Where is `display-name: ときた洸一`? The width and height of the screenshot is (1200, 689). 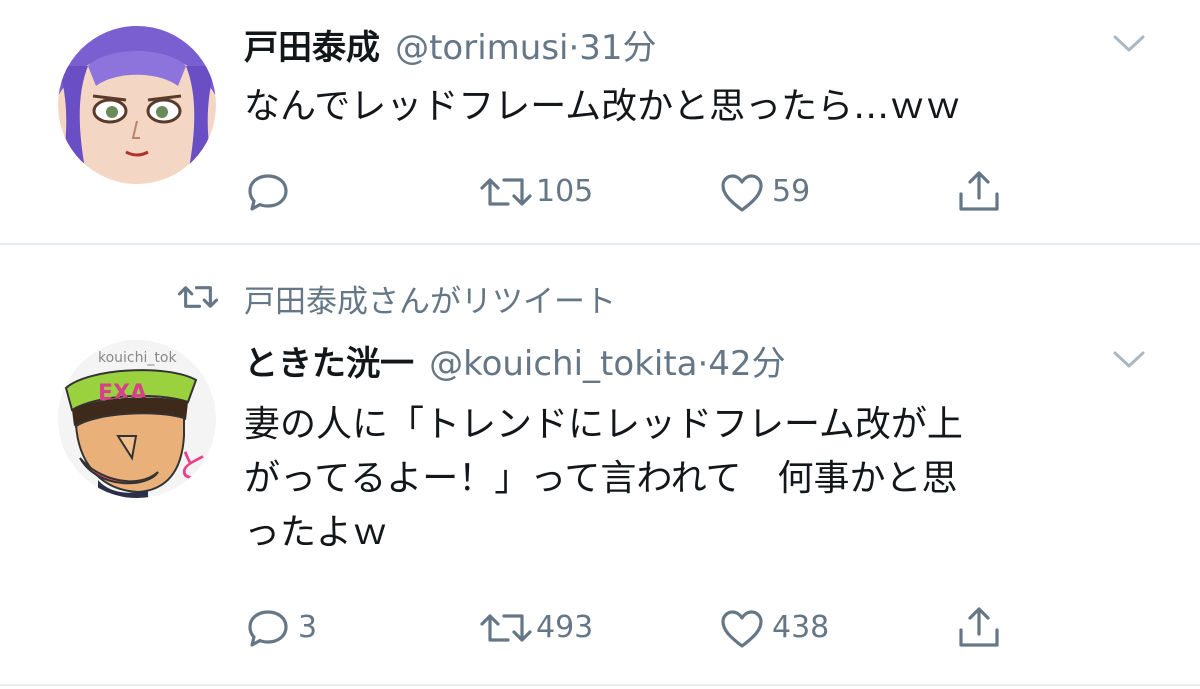
display-name: ときた洸一 is located at coordinates (329, 364).